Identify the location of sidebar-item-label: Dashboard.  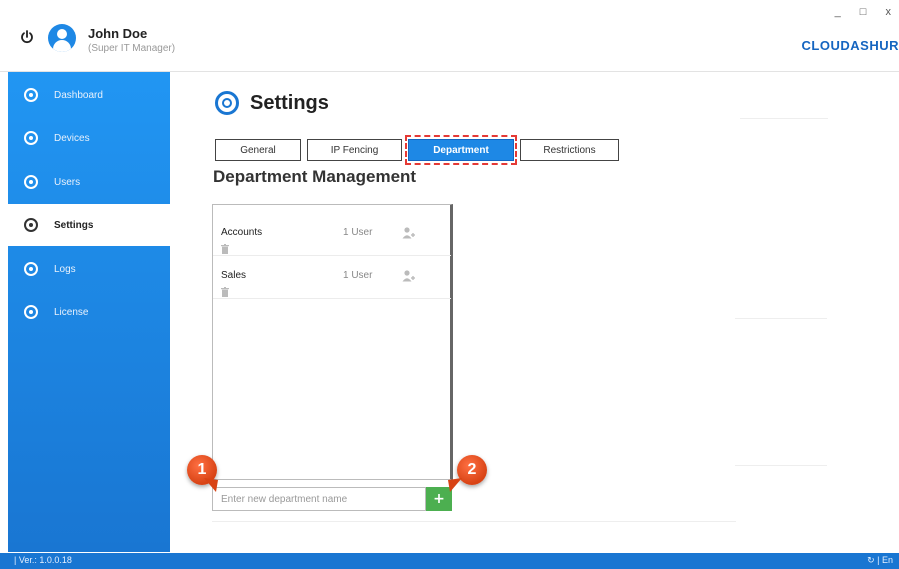
(78, 95).